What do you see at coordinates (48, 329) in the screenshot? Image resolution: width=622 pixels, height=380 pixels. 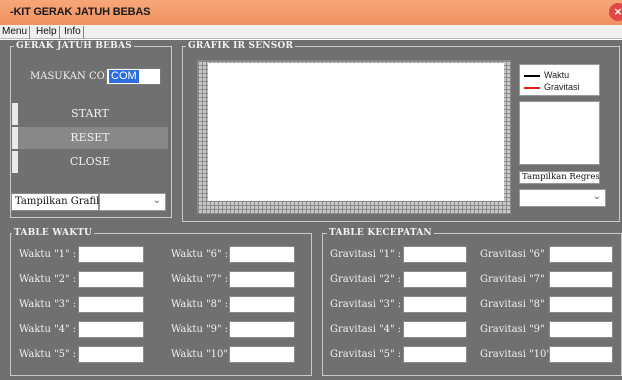 I see `table-label: Waktu "4" :` at bounding box center [48, 329].